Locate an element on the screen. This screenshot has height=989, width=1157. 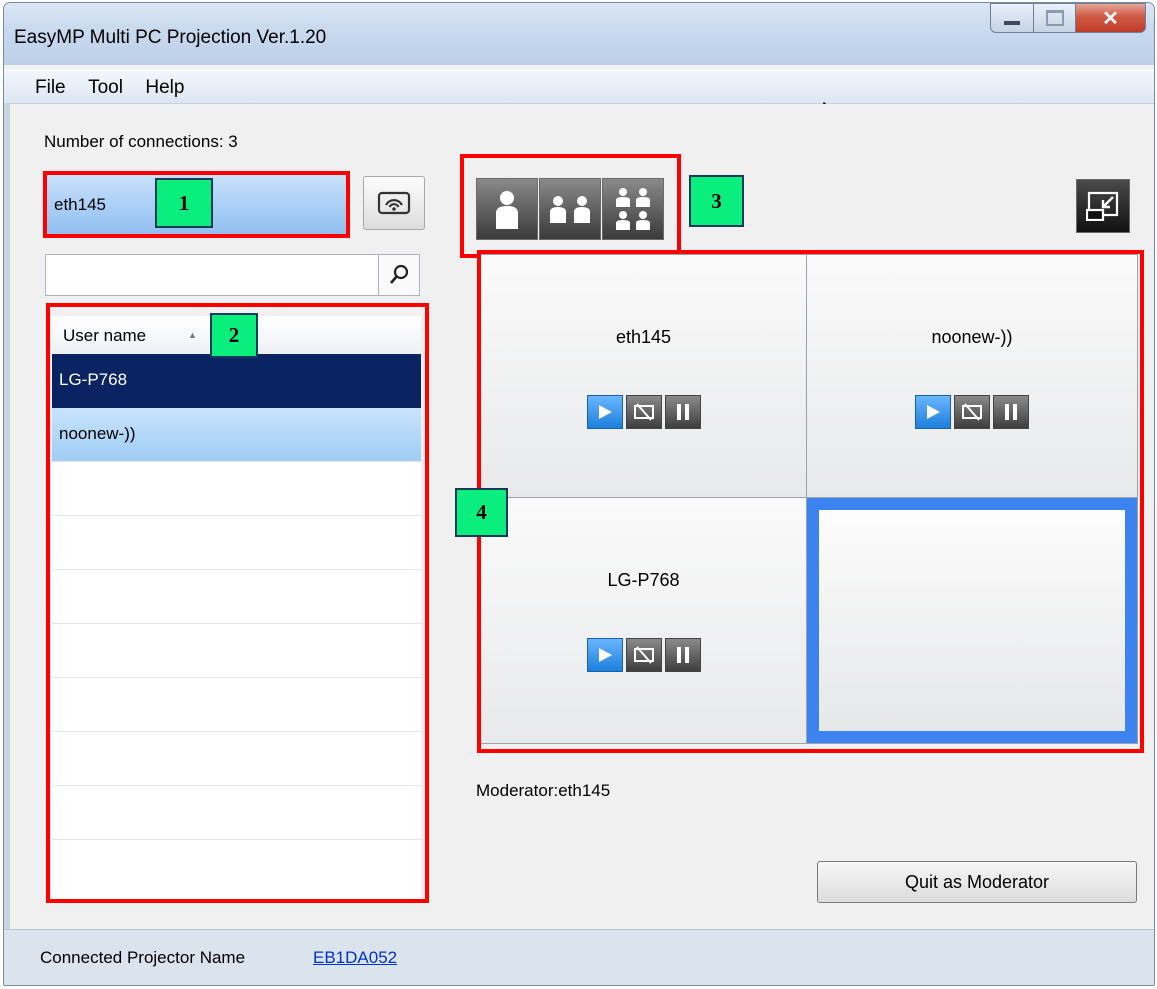
projector-name-link: EB1DA052 is located at coordinates (355, 958).